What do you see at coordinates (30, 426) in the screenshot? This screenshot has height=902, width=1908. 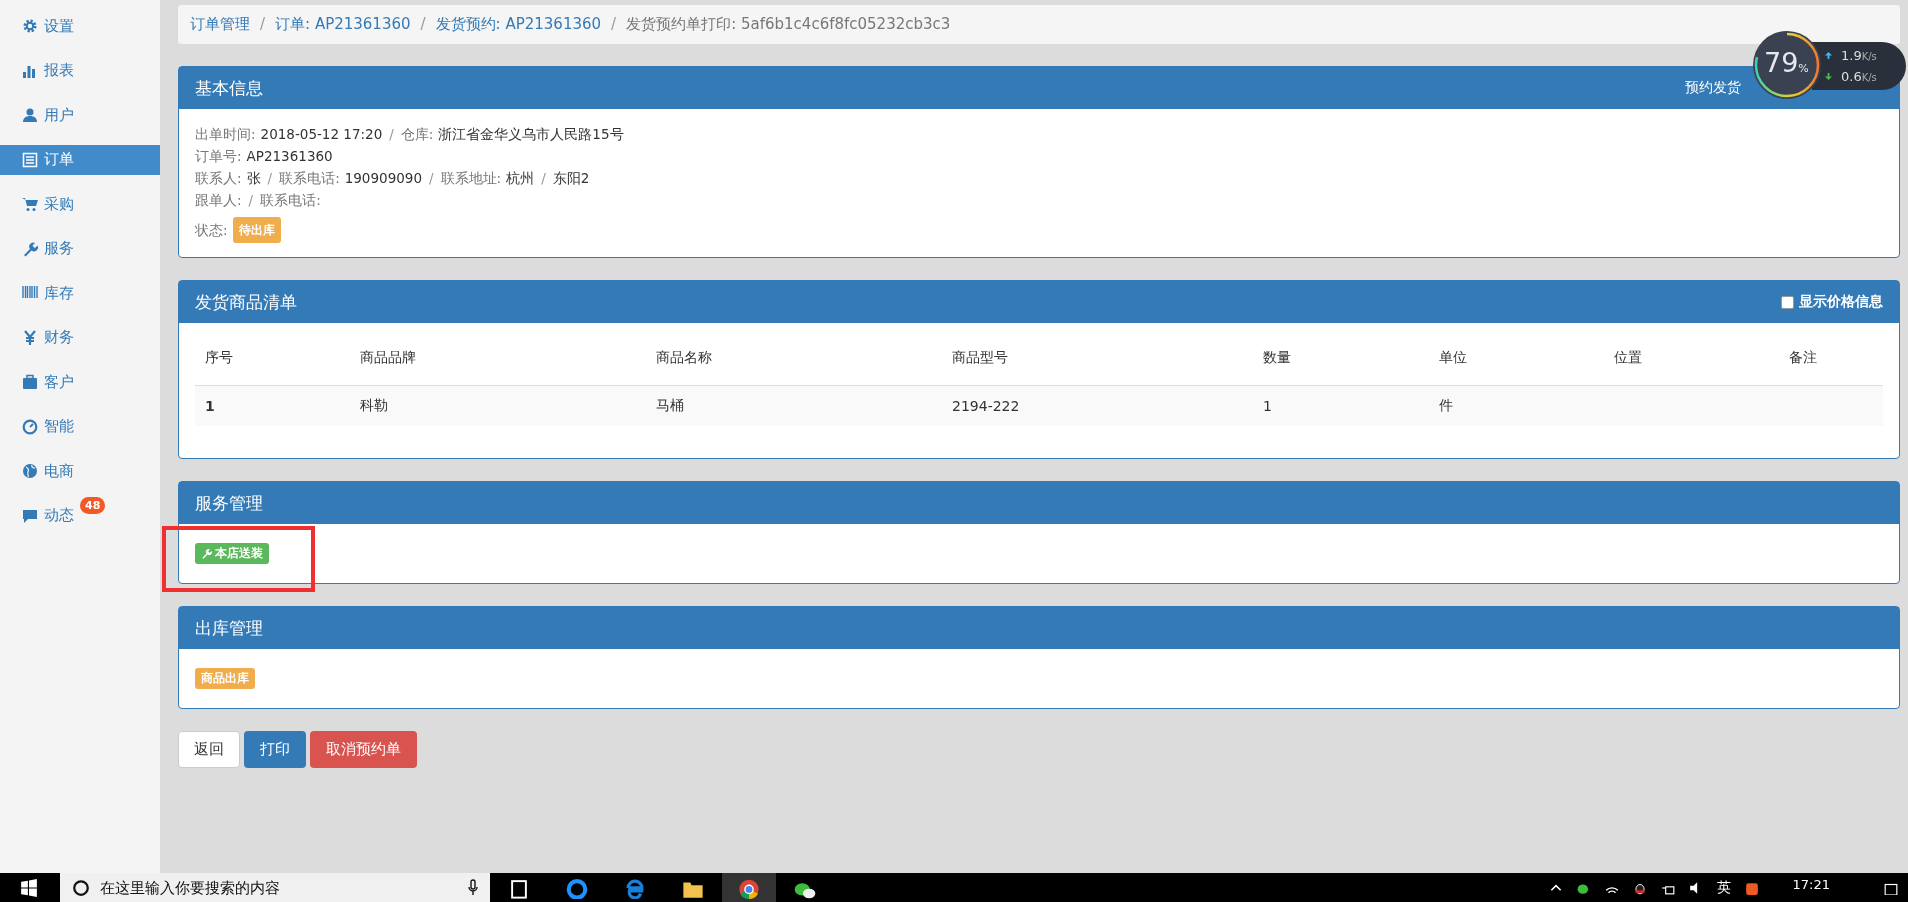 I see `gauge-icon` at bounding box center [30, 426].